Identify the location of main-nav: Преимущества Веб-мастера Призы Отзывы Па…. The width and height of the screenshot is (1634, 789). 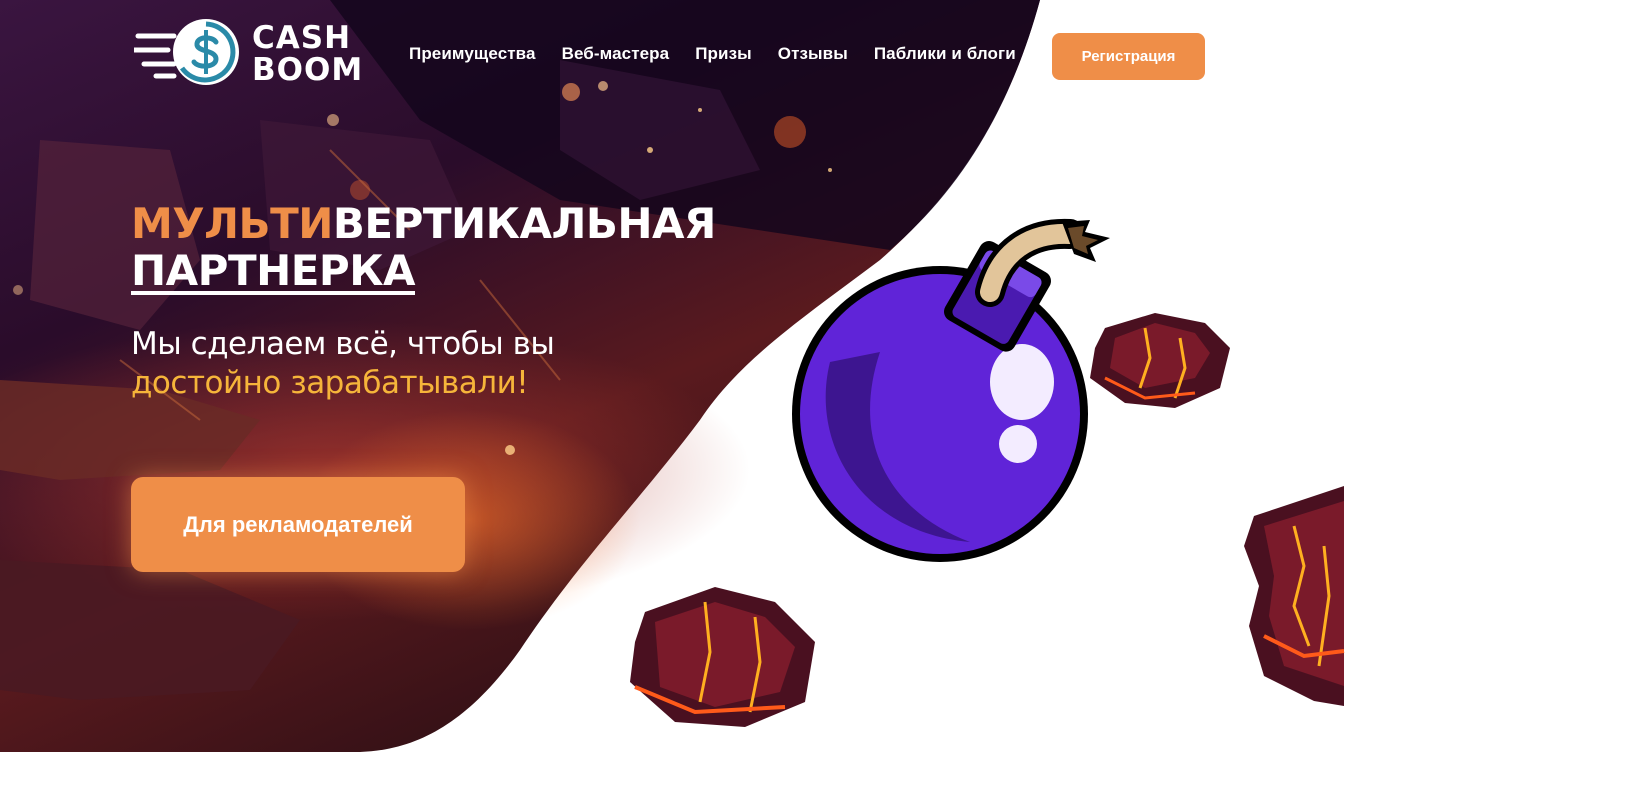
(725, 54).